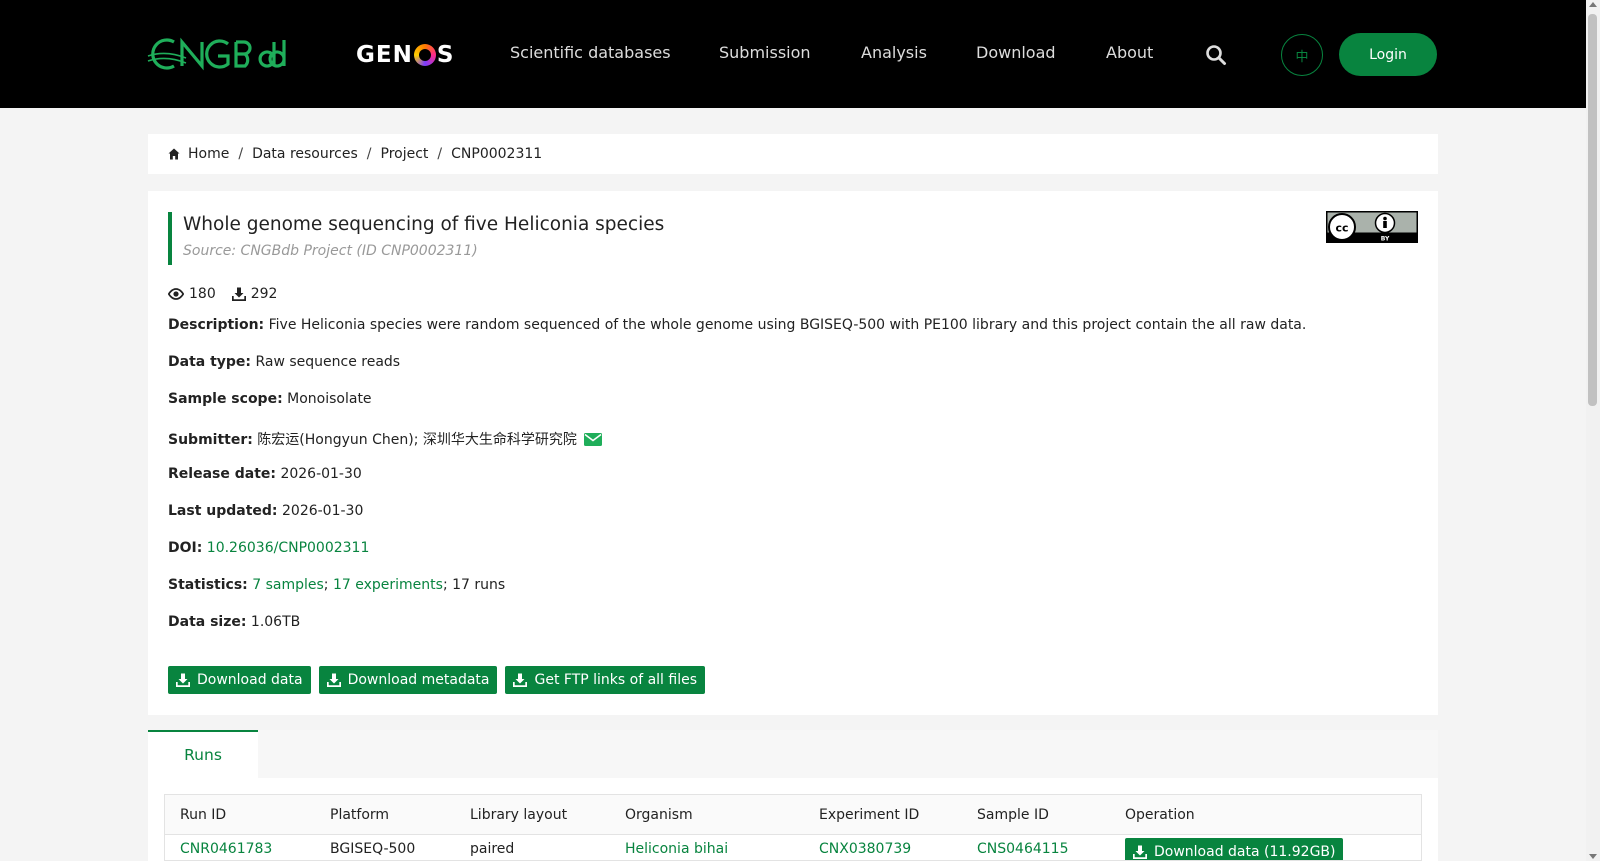  Describe the element at coordinates (1016, 52) in the screenshot. I see `nav-download: Download` at that location.